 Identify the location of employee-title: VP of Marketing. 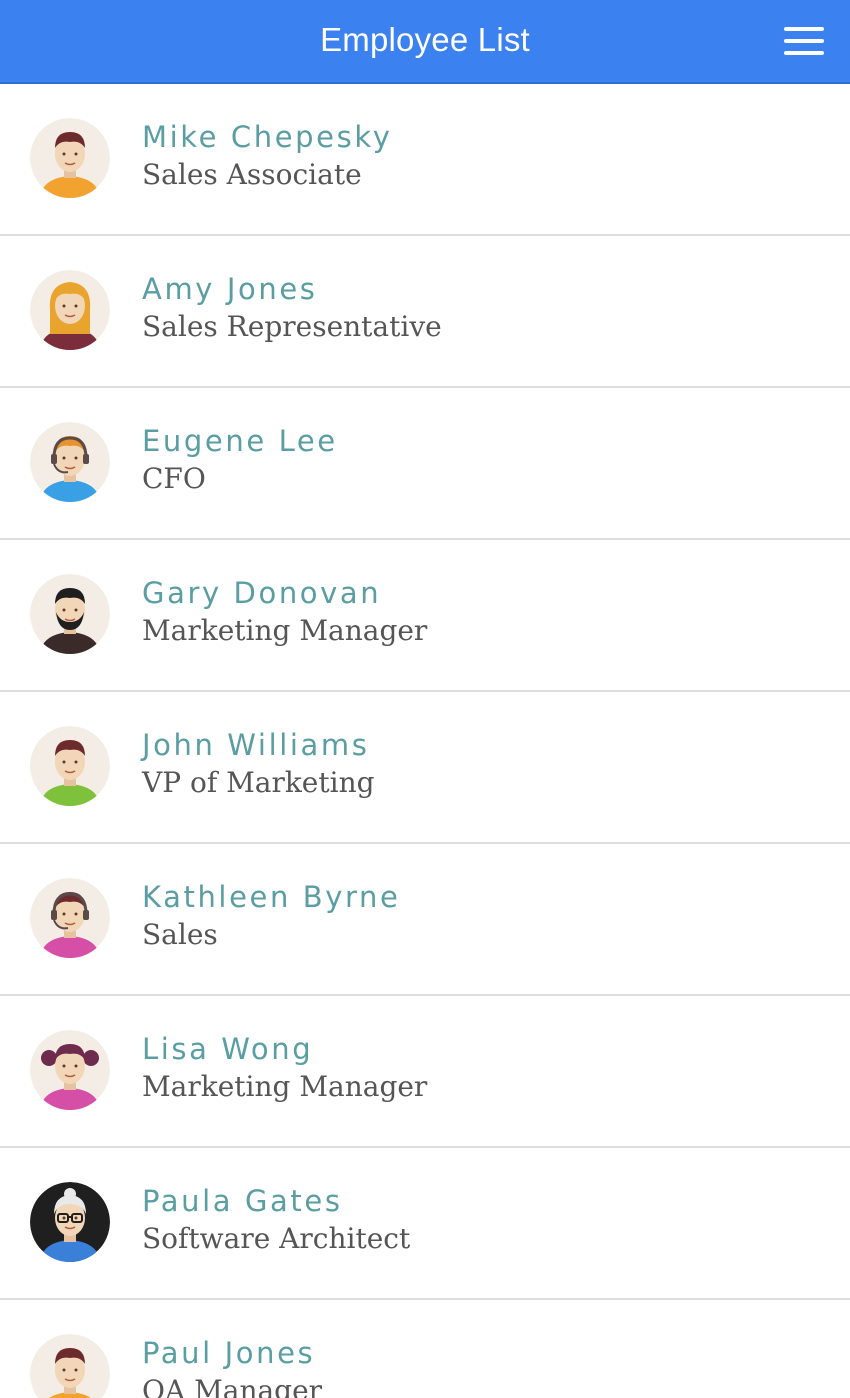
(258, 782).